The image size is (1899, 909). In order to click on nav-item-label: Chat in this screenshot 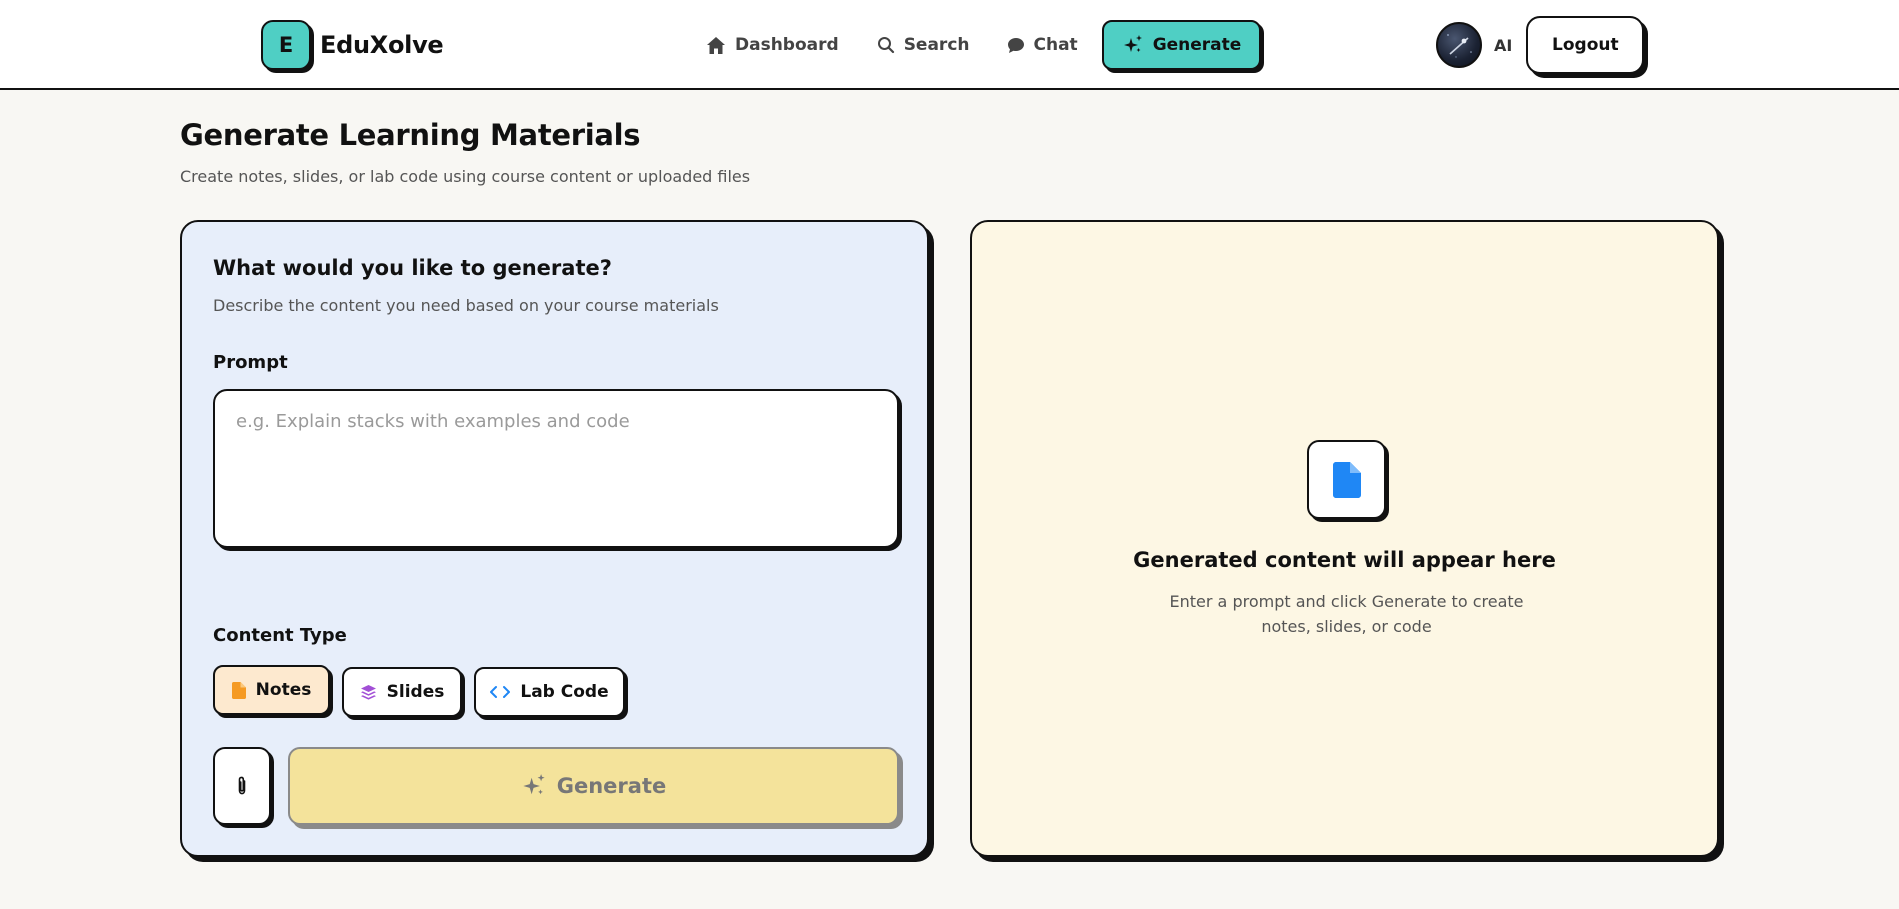, I will do `click(1055, 45)`.